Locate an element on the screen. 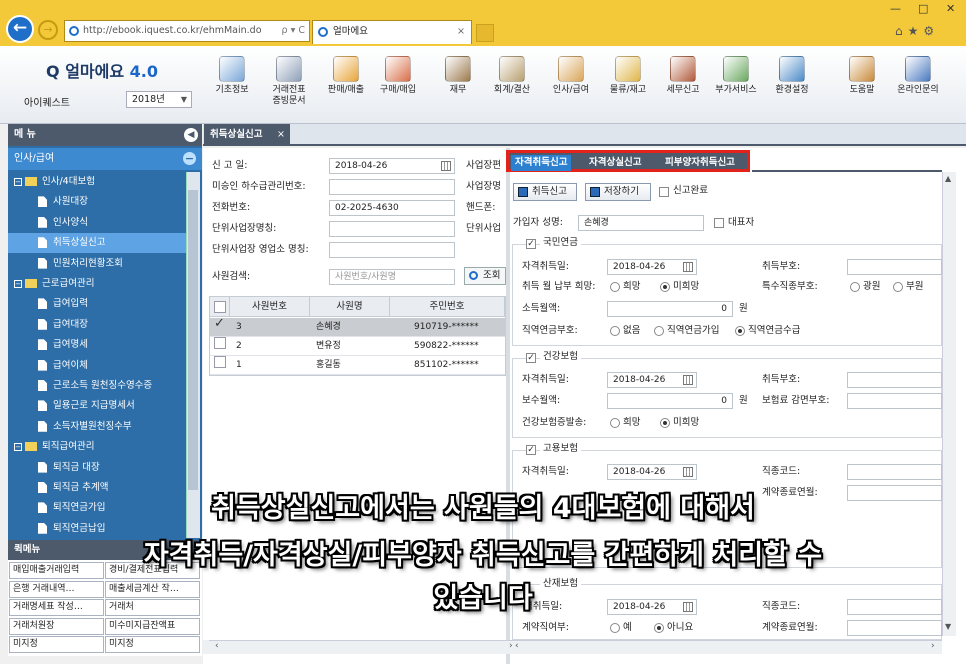  employment-acq-date-input: 2018-04-26 is located at coordinates (652, 472).